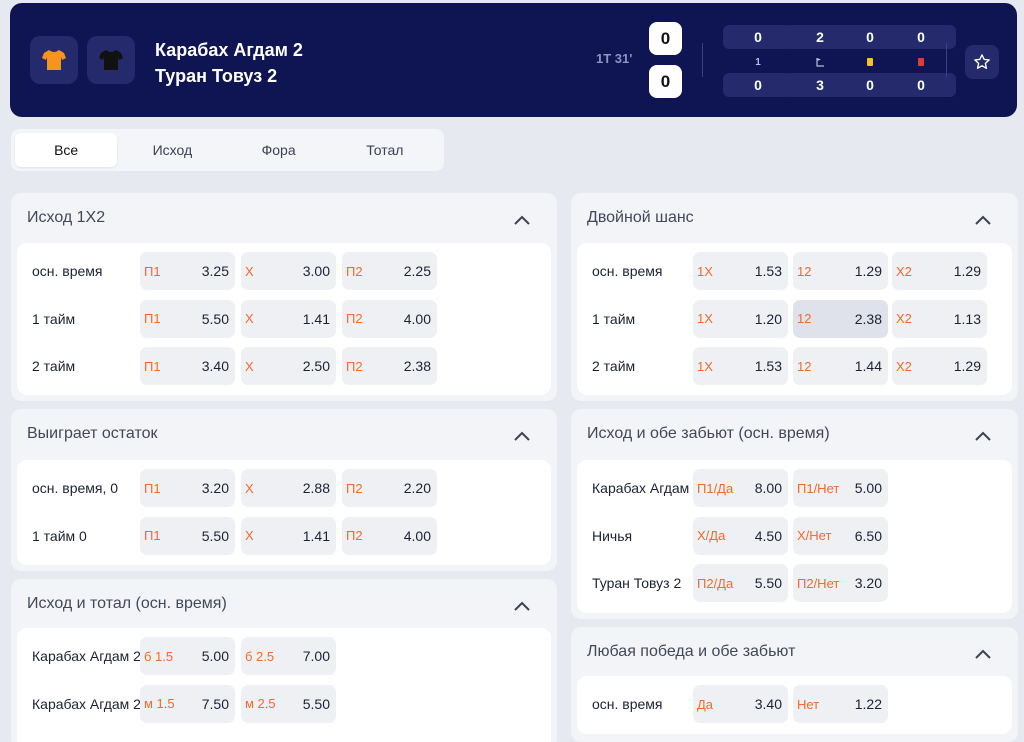 The width and height of the screenshot is (1024, 742). What do you see at coordinates (417, 535) in the screenshot?
I see `odd-value: 4.00` at bounding box center [417, 535].